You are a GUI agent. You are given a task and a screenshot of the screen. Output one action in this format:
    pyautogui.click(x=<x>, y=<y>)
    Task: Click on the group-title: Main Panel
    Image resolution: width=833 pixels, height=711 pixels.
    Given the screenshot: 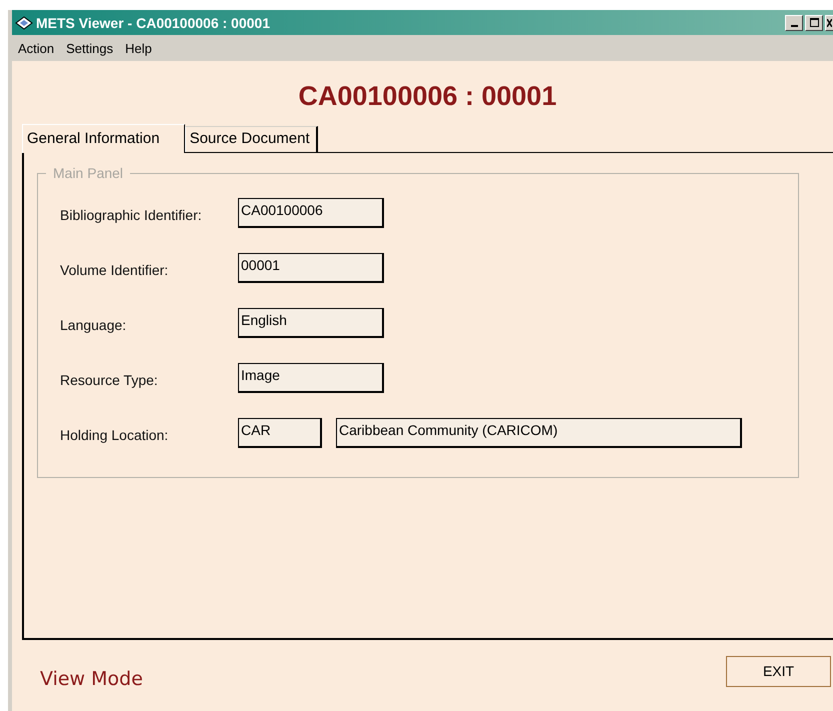 What is the action you would take?
    pyautogui.click(x=88, y=173)
    